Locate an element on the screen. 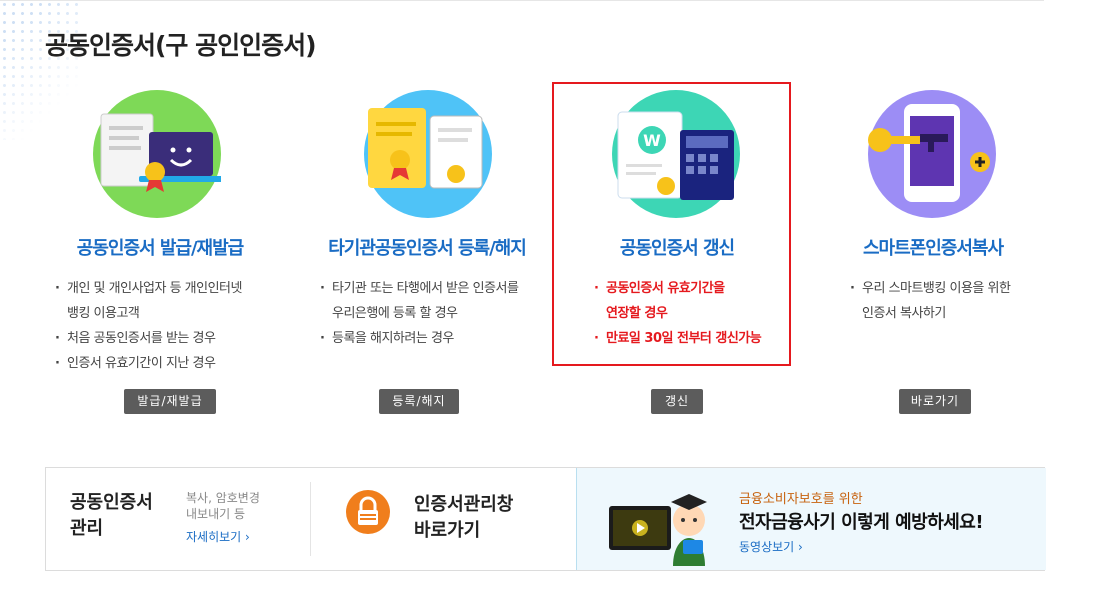  top-divider is located at coordinates (522, 0).